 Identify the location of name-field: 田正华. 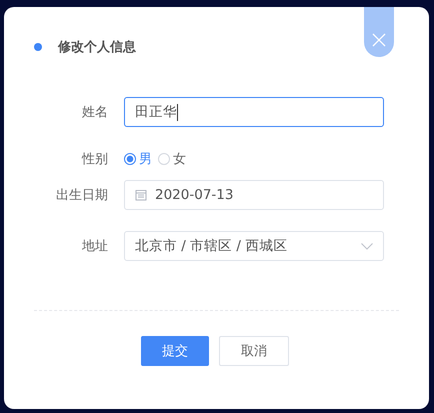
(254, 112).